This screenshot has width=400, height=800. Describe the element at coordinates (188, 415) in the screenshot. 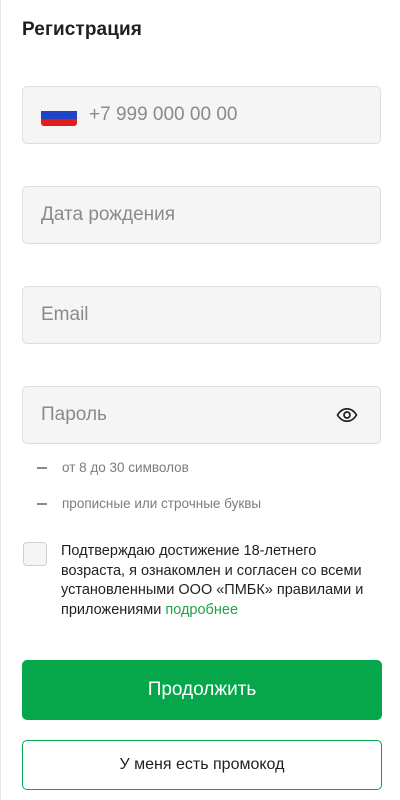

I see `password-input` at that location.